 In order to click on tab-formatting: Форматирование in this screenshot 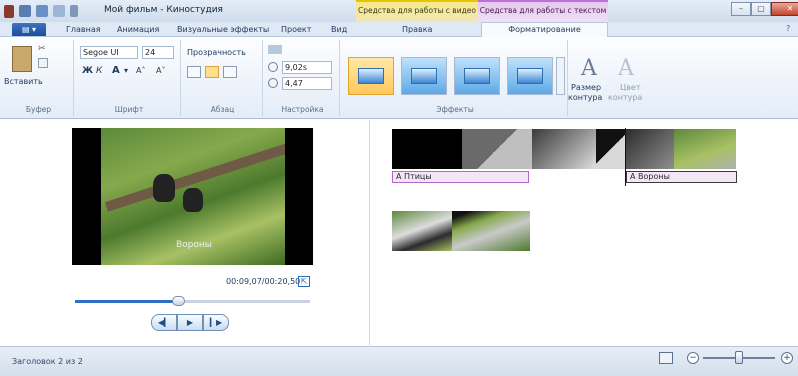, I will do `click(544, 30)`.